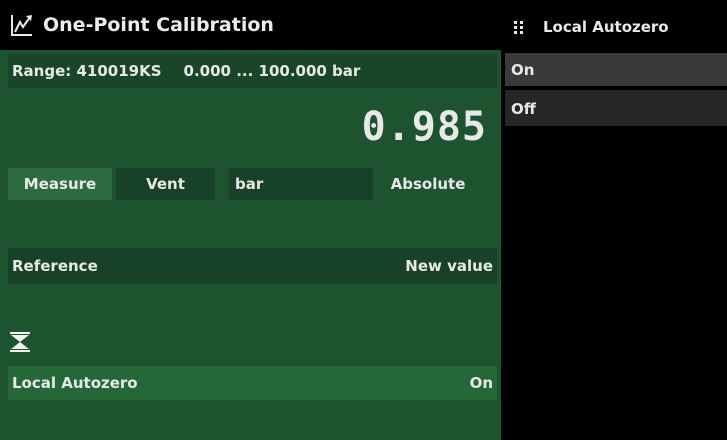  Describe the element at coordinates (616, 69) in the screenshot. I see `option-on: On` at that location.